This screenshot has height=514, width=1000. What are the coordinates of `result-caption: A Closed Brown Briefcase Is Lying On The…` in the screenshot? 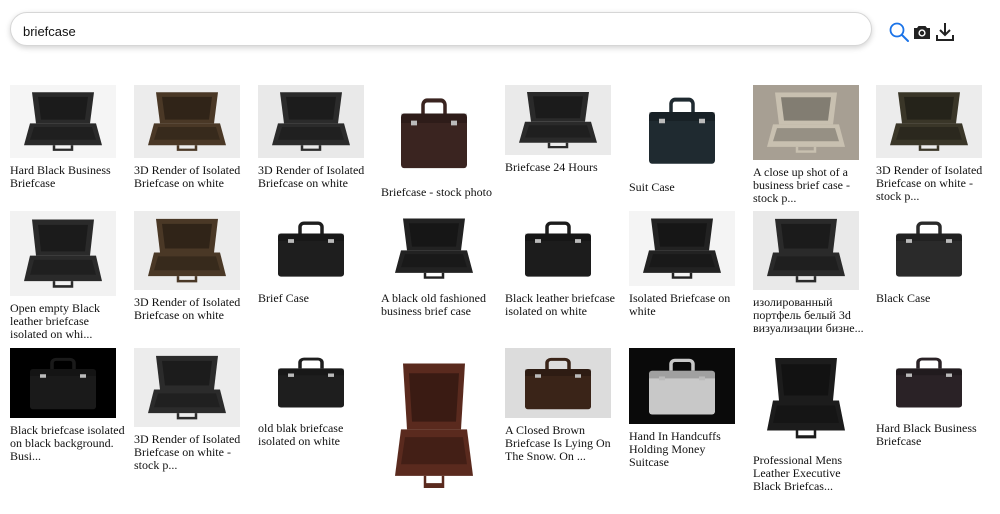 It's located at (562, 443).